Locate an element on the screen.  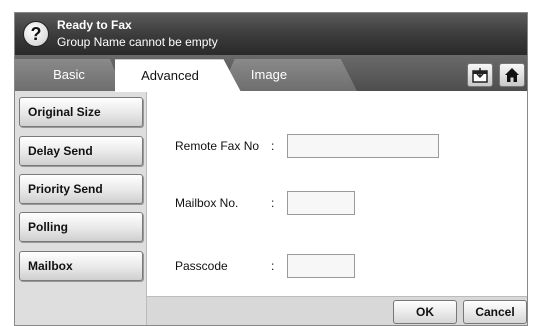
mailbox-no-field is located at coordinates (321, 203).